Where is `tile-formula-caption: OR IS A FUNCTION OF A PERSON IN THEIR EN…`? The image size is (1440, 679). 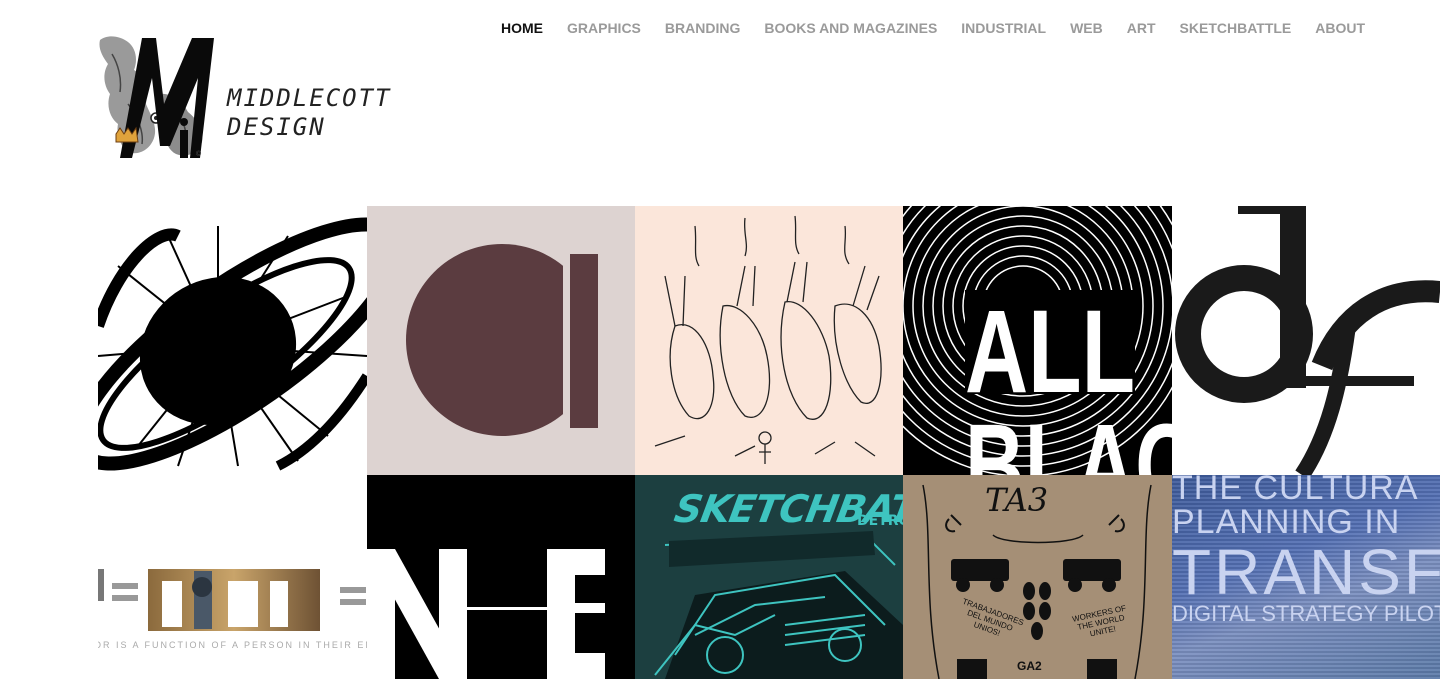
tile-formula-caption: OR IS A FUNCTION OF A PERSON IN THEIR EN… is located at coordinates (232, 645).